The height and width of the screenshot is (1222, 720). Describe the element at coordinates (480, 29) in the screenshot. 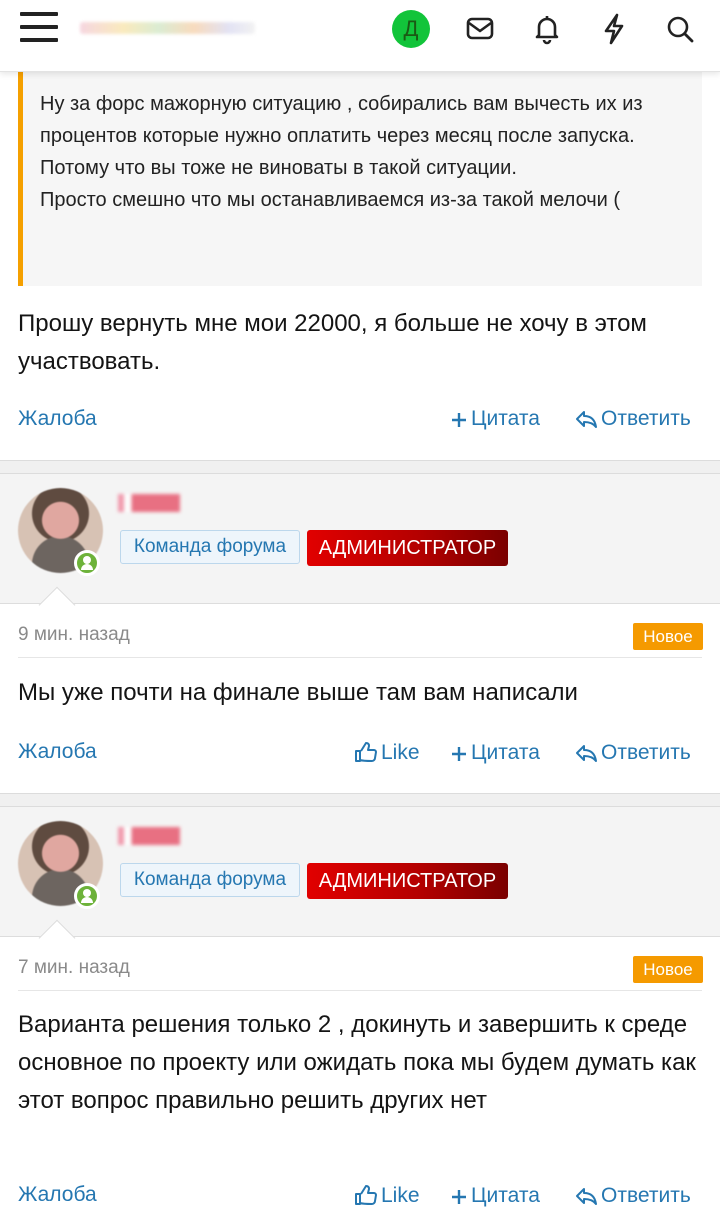

I see `mail-icon` at that location.